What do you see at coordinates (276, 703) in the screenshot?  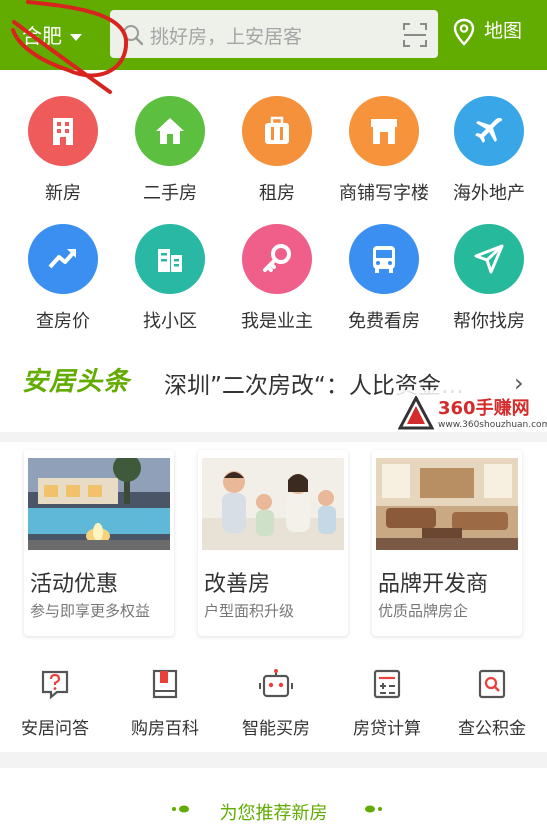 I see `tool-smart-buy: 智能买房` at bounding box center [276, 703].